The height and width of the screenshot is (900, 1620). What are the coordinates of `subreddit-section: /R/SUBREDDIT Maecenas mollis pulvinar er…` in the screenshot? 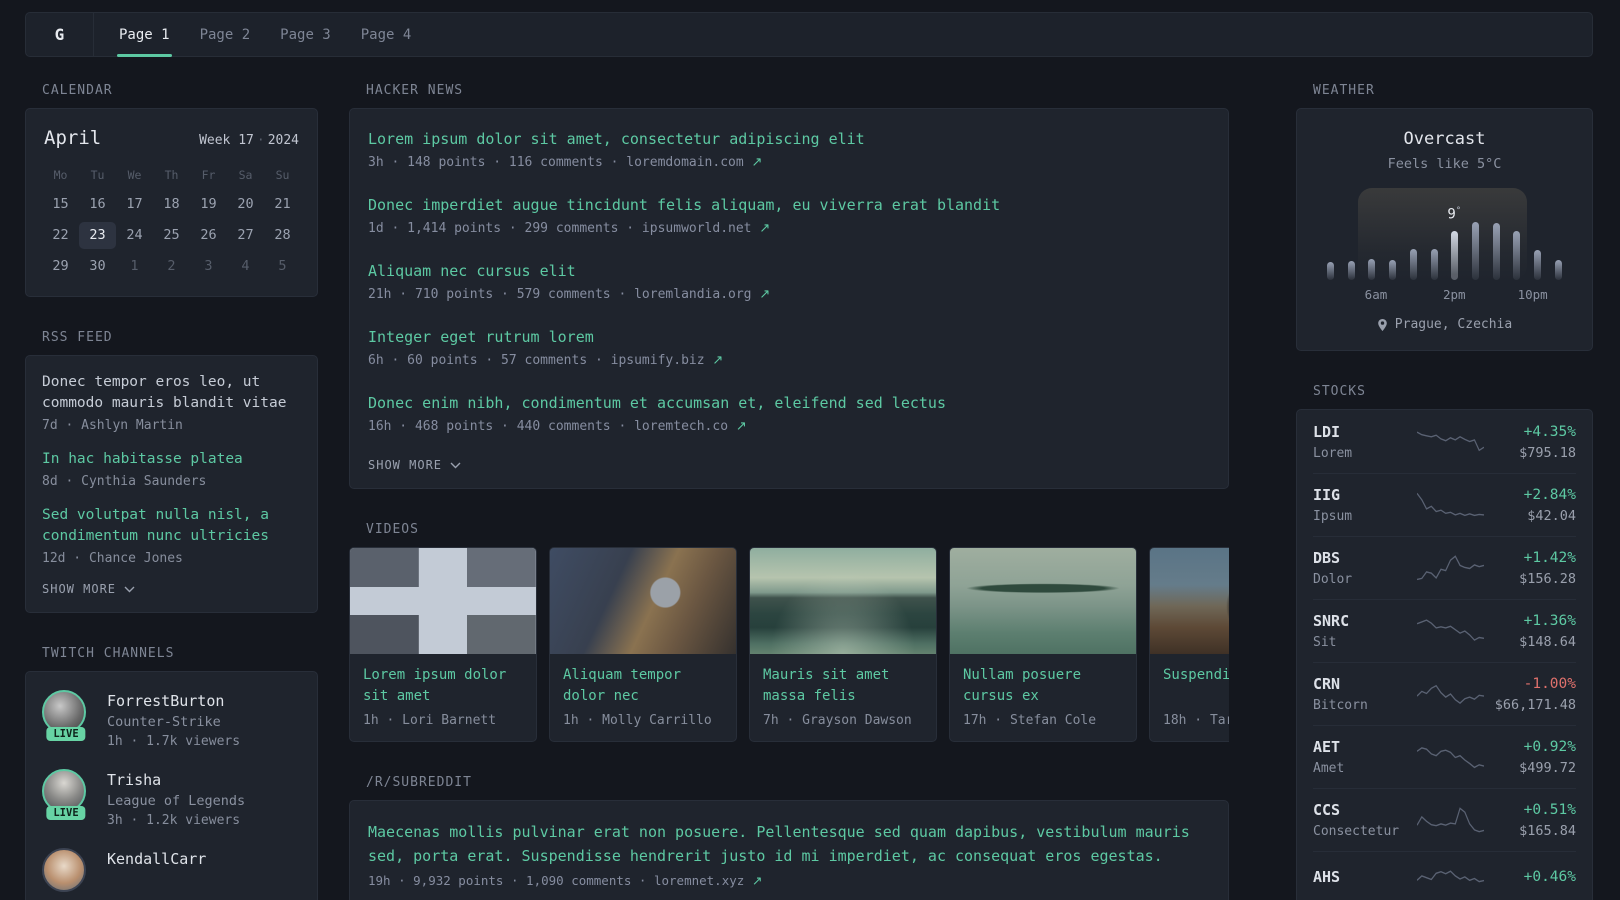 It's located at (789, 837).